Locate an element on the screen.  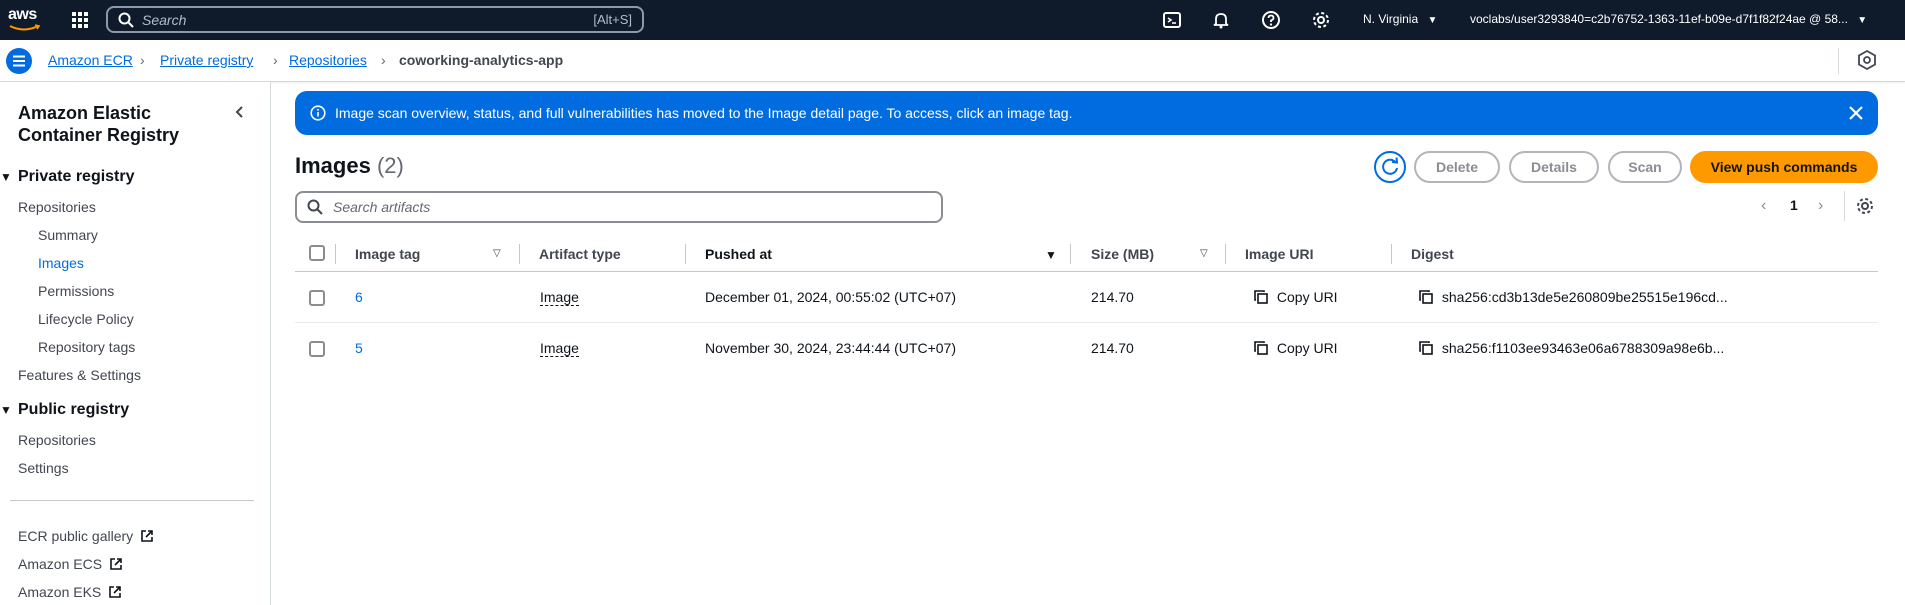
breadcrumb-private-registry: Private registry is located at coordinates (206, 60).